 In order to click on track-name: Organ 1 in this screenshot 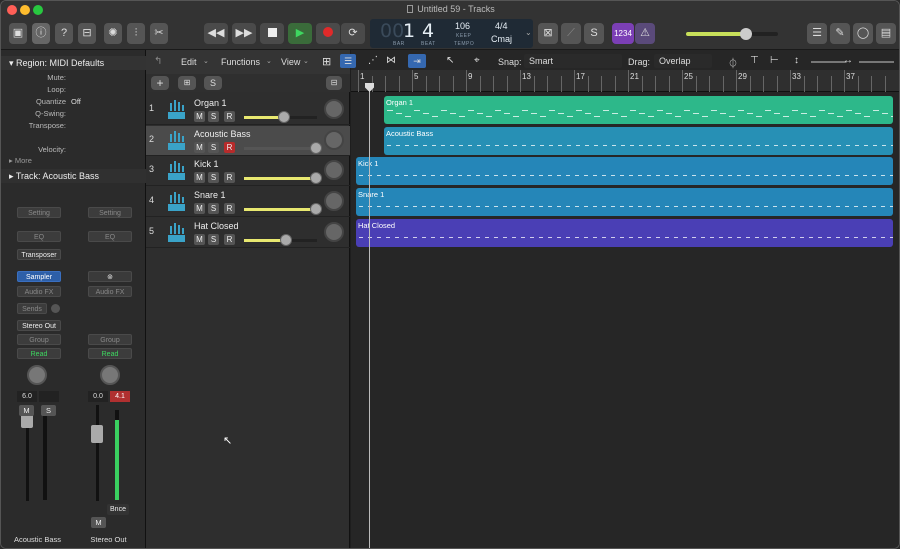, I will do `click(210, 103)`.